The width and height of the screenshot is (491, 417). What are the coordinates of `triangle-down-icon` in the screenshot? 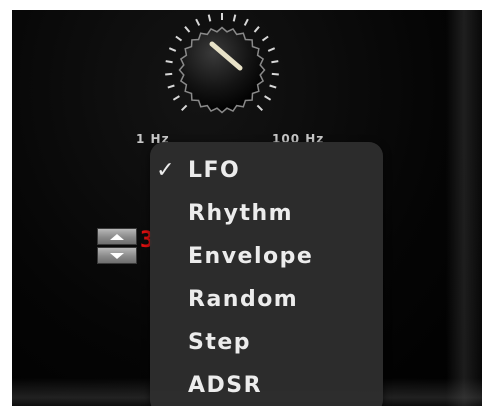 It's located at (117, 255).